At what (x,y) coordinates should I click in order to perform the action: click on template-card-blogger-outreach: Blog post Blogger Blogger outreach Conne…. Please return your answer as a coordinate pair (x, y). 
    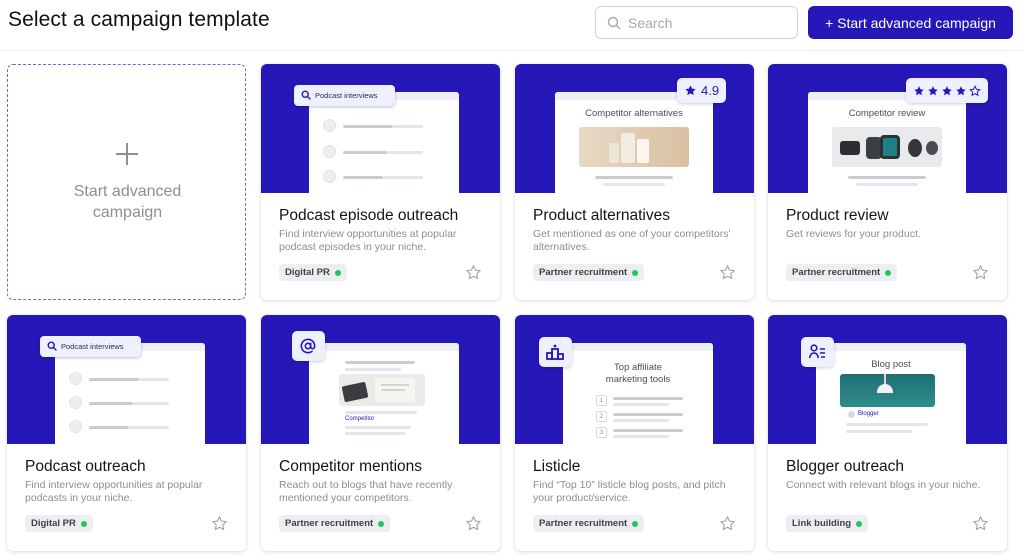
    Looking at the image, I should click on (887, 433).